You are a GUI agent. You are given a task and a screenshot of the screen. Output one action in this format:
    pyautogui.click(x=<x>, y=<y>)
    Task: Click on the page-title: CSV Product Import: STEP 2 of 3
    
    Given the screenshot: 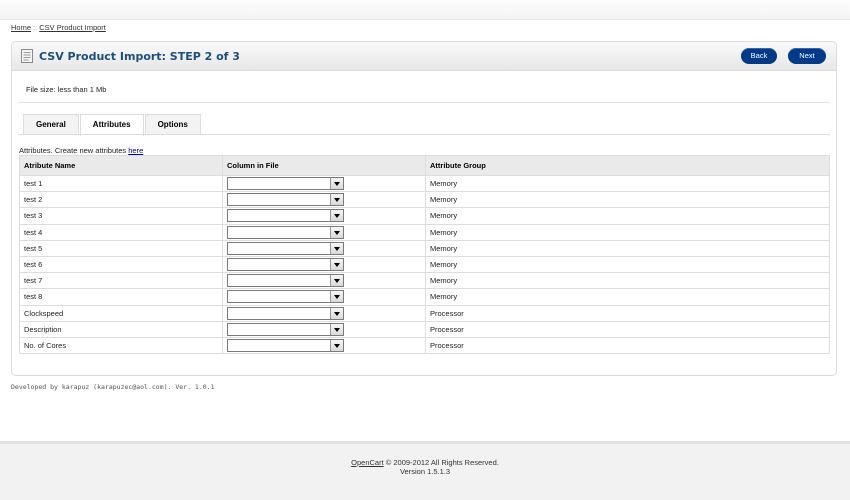 What is the action you would take?
    pyautogui.click(x=139, y=56)
    